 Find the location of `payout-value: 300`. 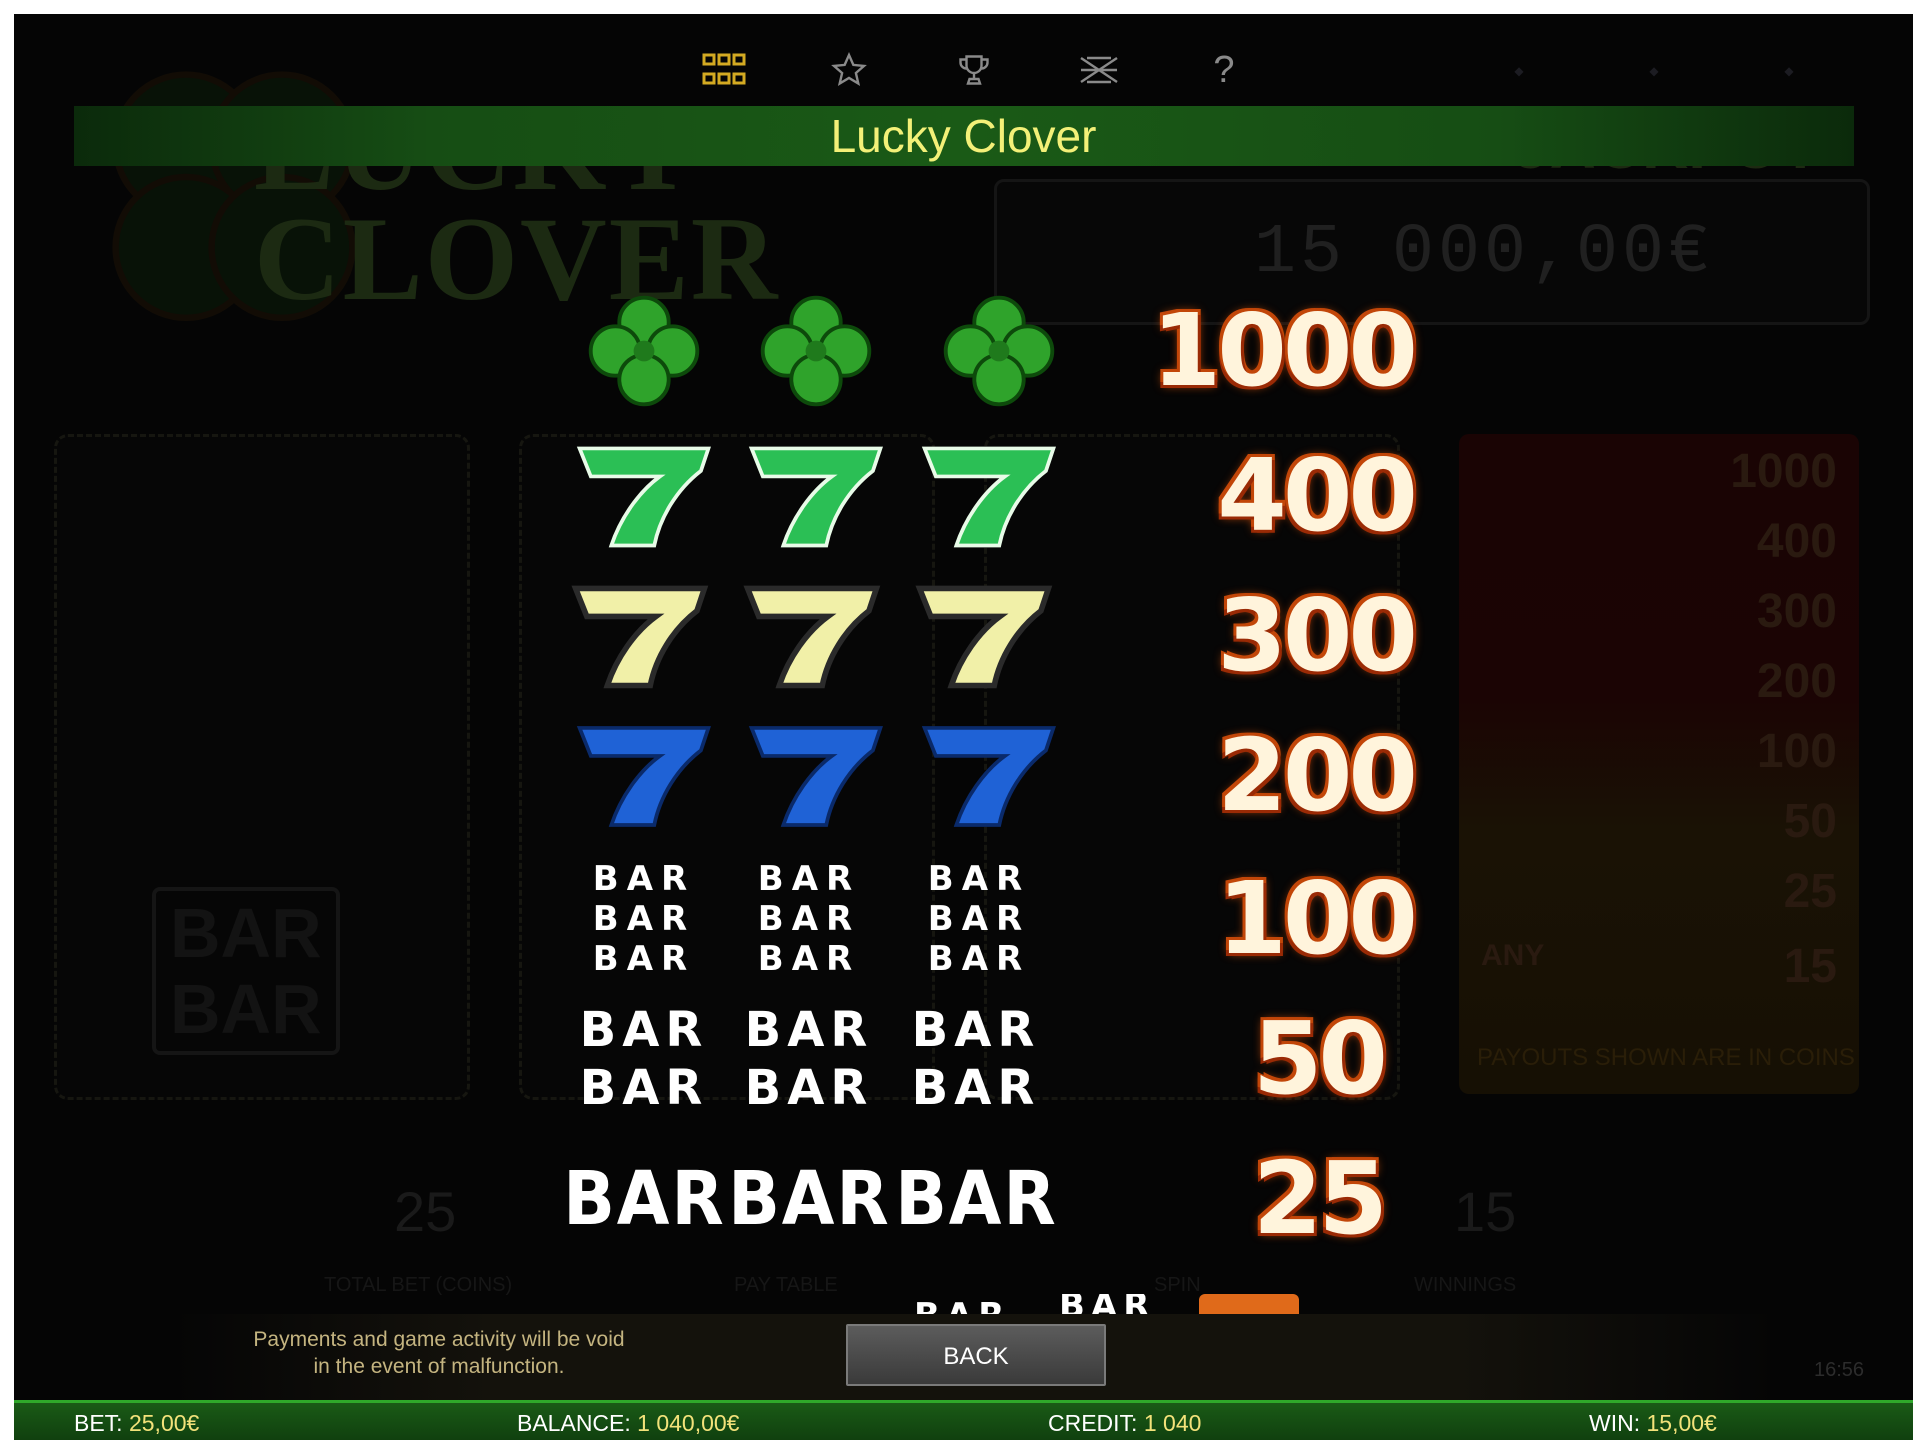

payout-value: 300 is located at coordinates (1317, 635).